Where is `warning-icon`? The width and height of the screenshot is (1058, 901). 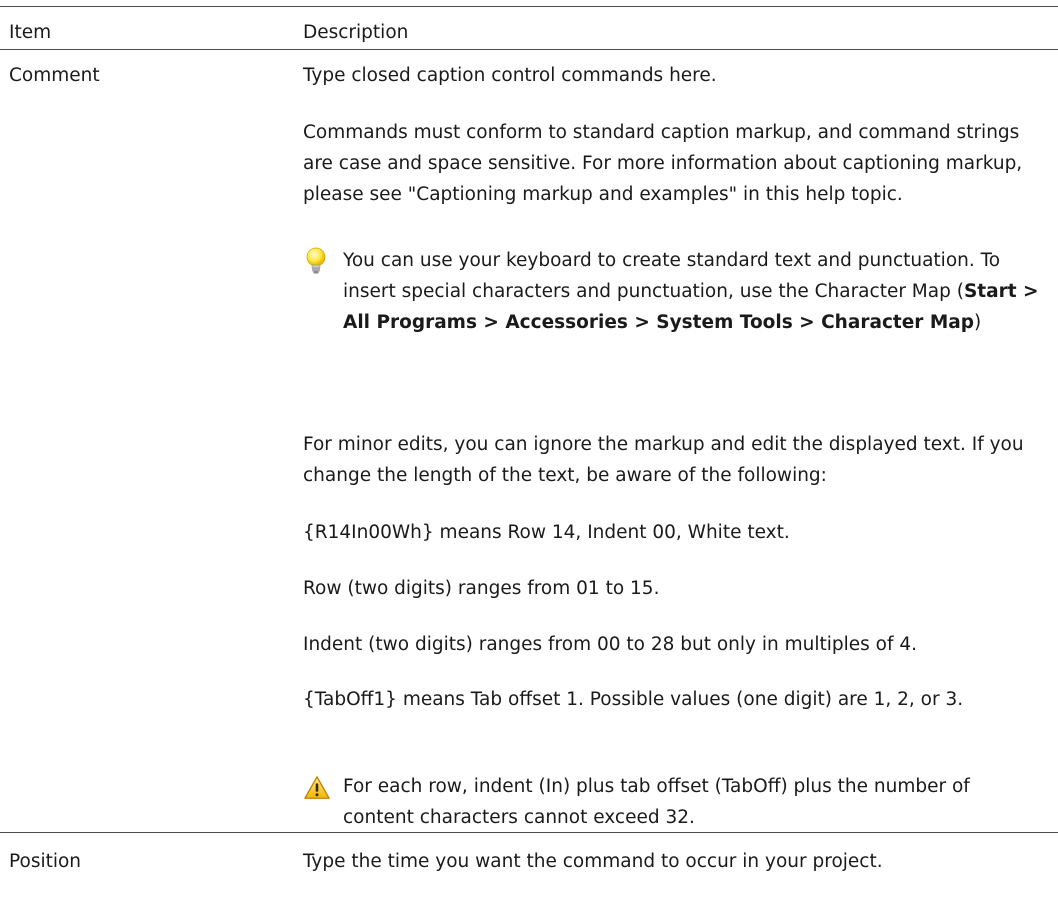 warning-icon is located at coordinates (317, 787).